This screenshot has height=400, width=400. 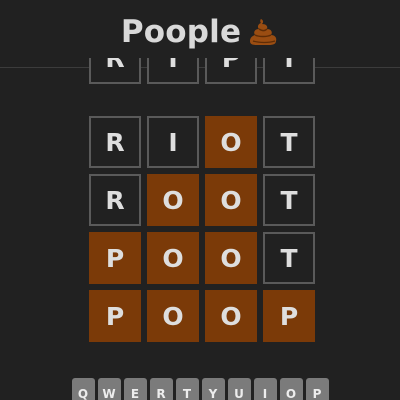 What do you see at coordinates (202, 258) in the screenshot?
I see `guess-row: POOT` at bounding box center [202, 258].